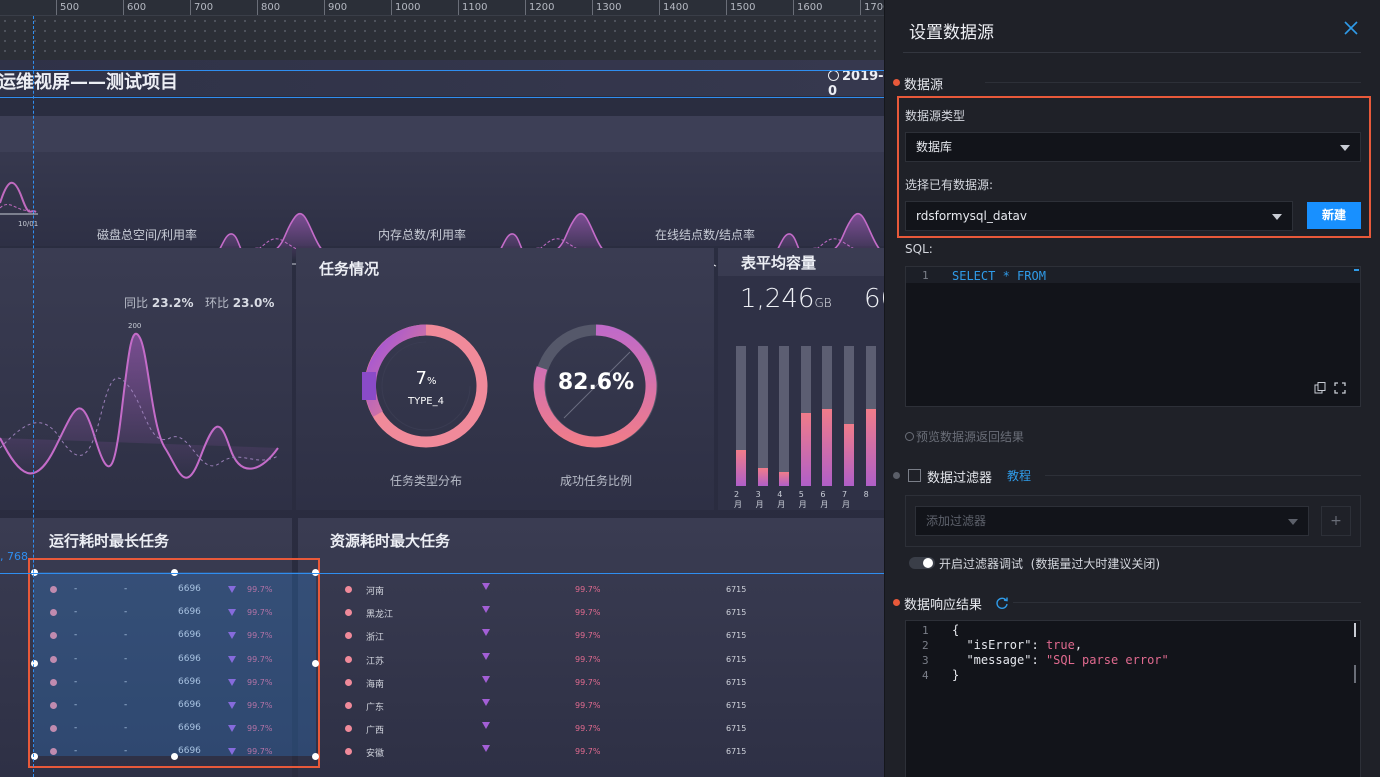  I want to click on row-region: 江苏, so click(375, 661).